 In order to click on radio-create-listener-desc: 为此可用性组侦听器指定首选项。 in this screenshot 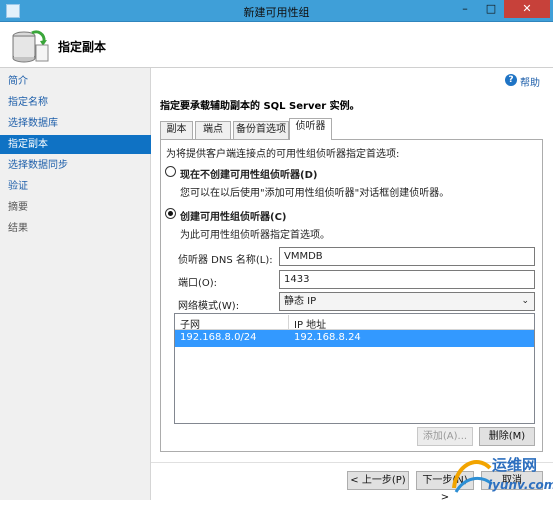, I will do `click(255, 235)`.